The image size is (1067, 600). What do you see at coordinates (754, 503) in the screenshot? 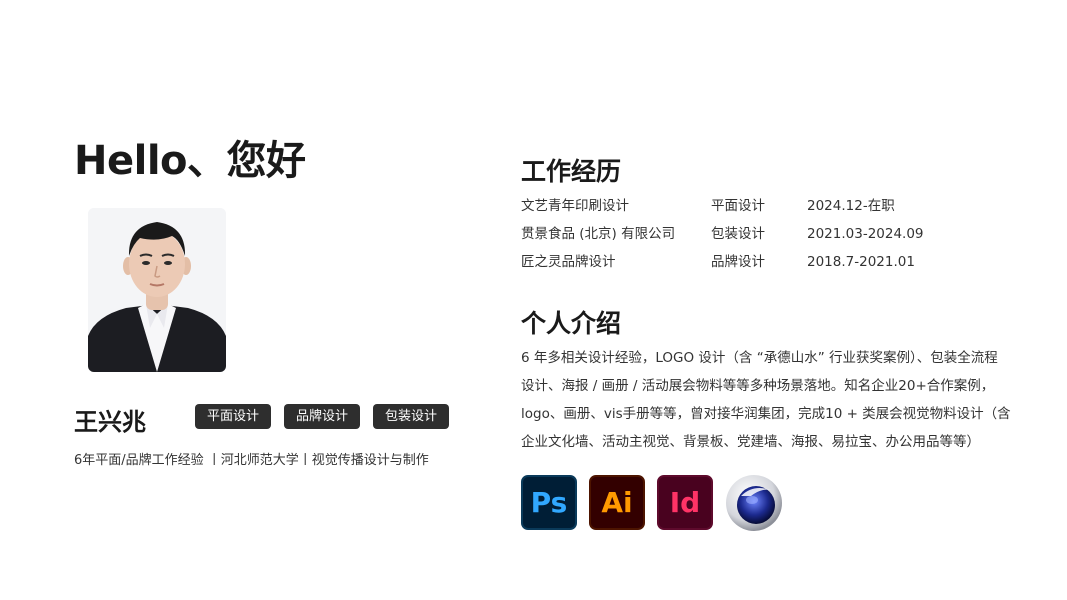
I see `cinema4d-icon` at bounding box center [754, 503].